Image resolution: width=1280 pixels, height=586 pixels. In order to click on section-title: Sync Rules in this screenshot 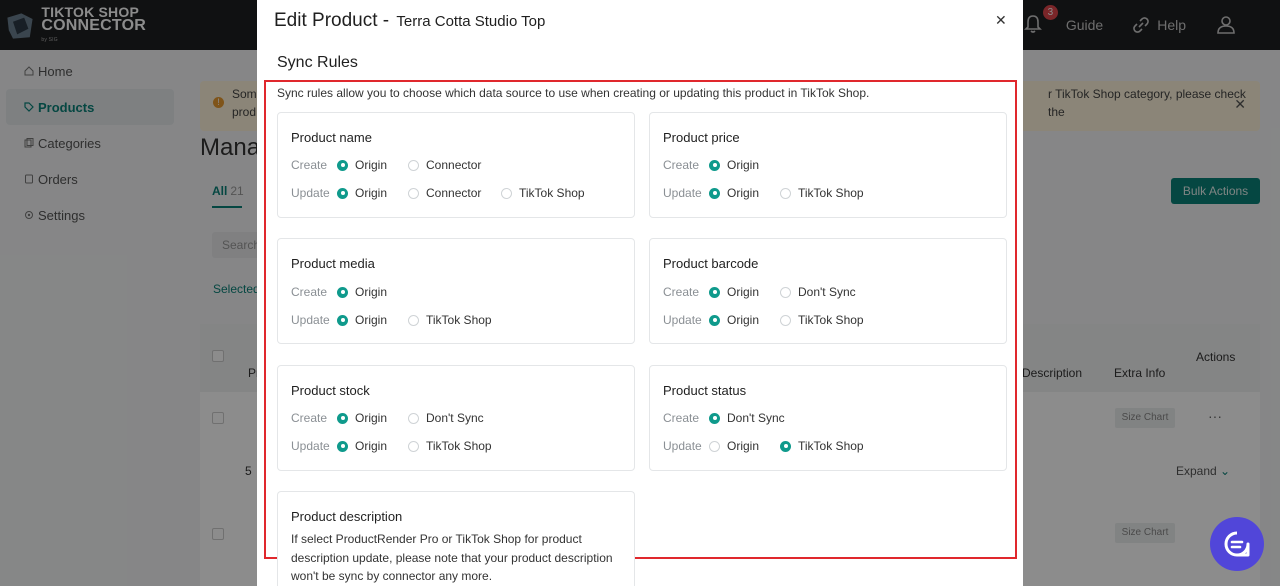, I will do `click(317, 62)`.